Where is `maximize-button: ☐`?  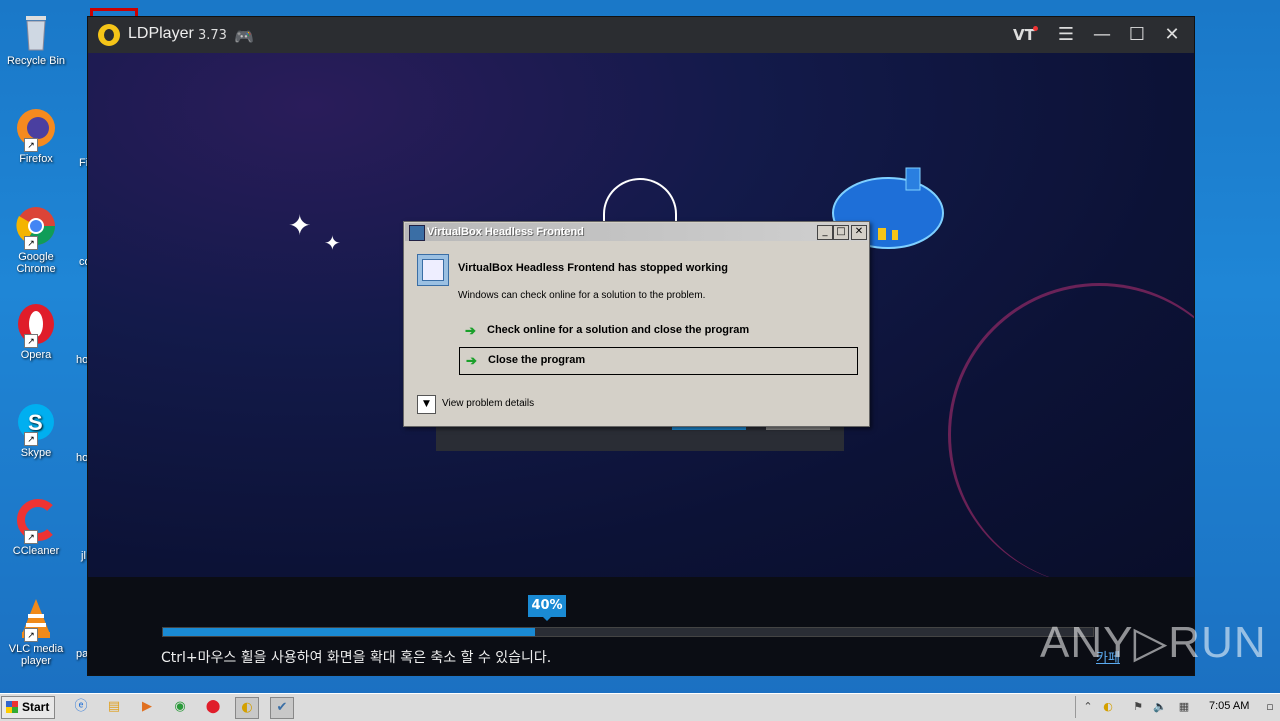 maximize-button: ☐ is located at coordinates (1137, 35).